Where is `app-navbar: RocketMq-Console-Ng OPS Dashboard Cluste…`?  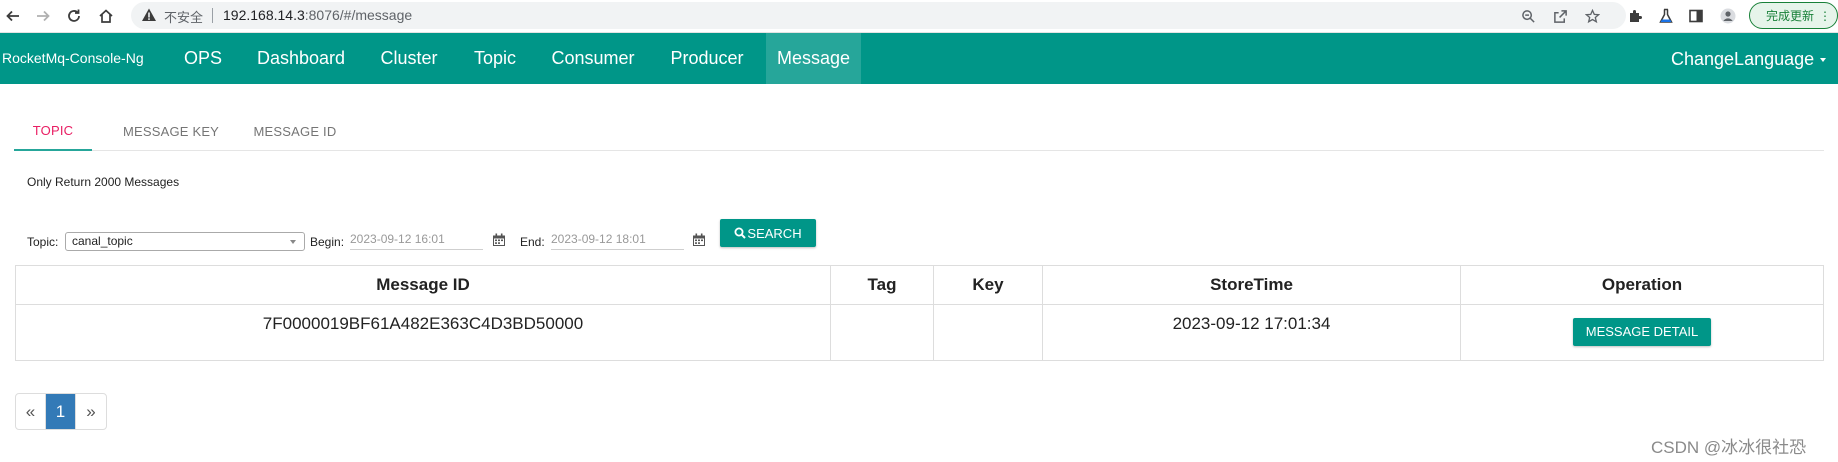
app-navbar: RocketMq-Console-Ng OPS Dashboard Cluste… is located at coordinates (919, 58).